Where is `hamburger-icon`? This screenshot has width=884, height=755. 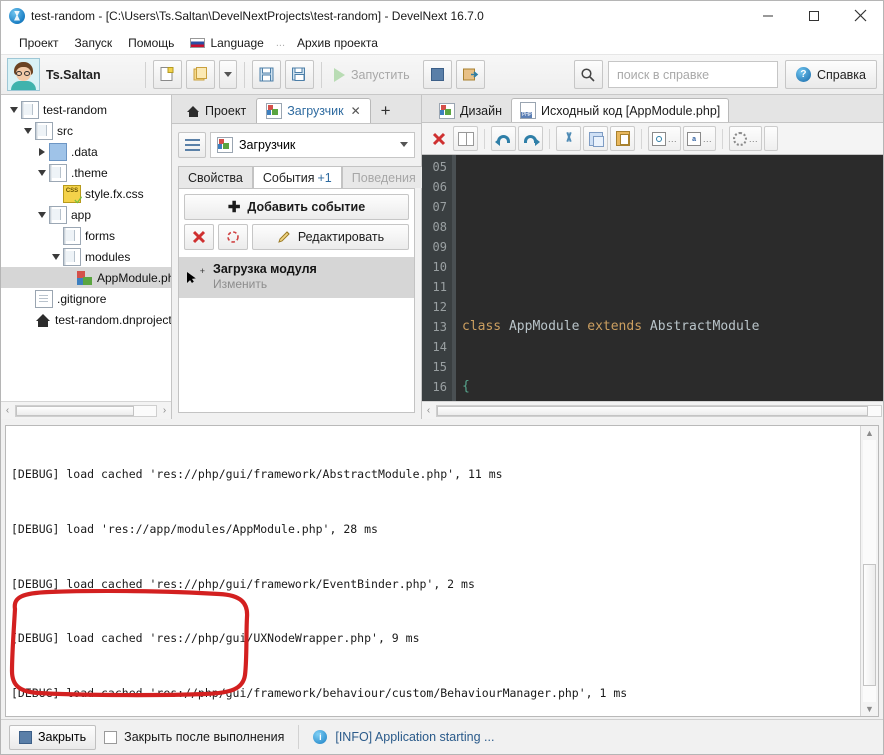
hamburger-icon is located at coordinates (192, 144).